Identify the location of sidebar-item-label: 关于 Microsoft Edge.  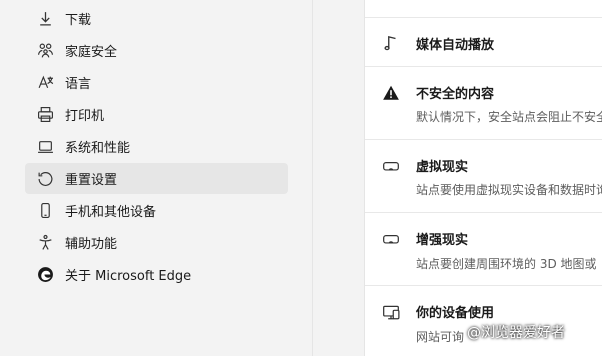
(128, 276).